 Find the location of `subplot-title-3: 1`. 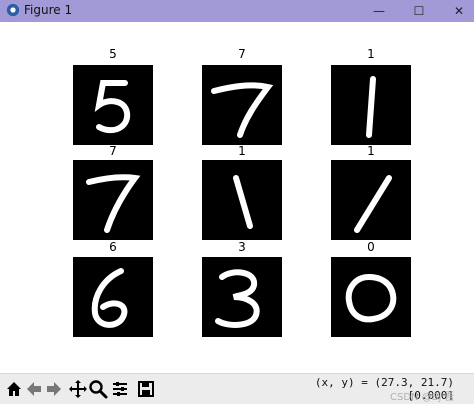

subplot-title-3: 1 is located at coordinates (371, 54).